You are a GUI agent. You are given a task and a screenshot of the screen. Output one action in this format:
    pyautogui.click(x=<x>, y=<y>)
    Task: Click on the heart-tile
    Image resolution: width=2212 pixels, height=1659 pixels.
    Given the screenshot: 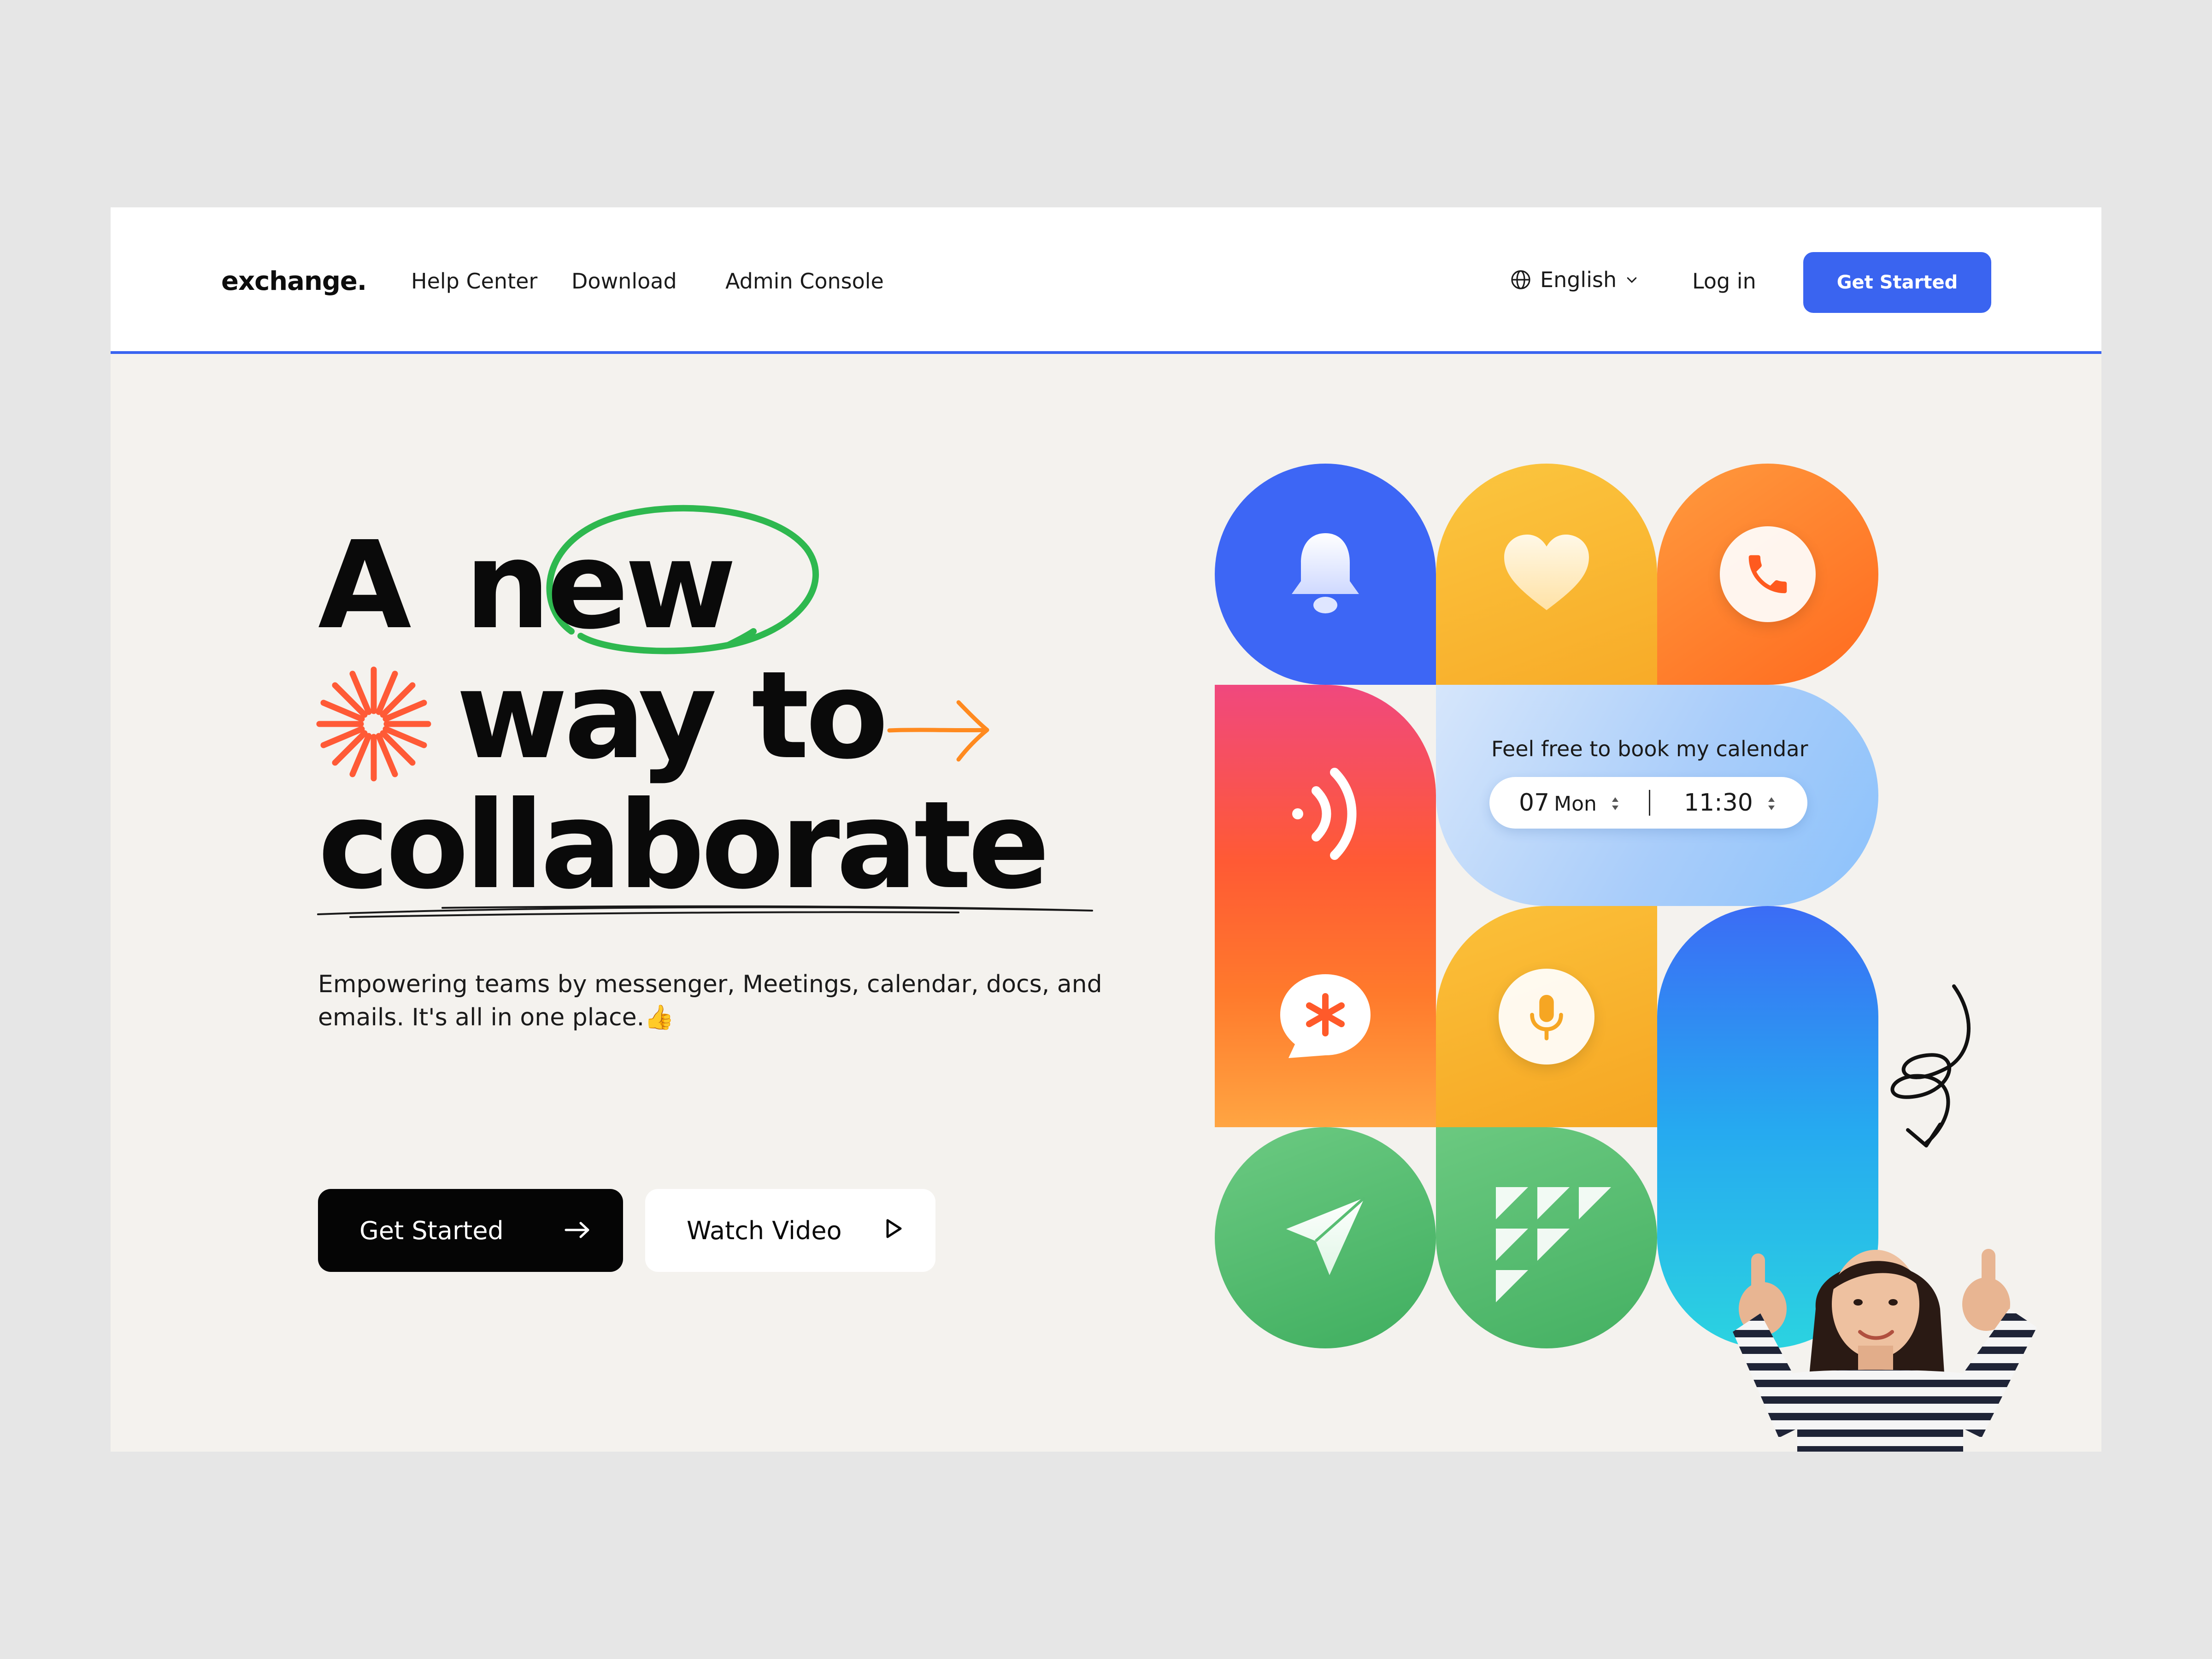 What is the action you would take?
    pyautogui.click(x=1546, y=574)
    